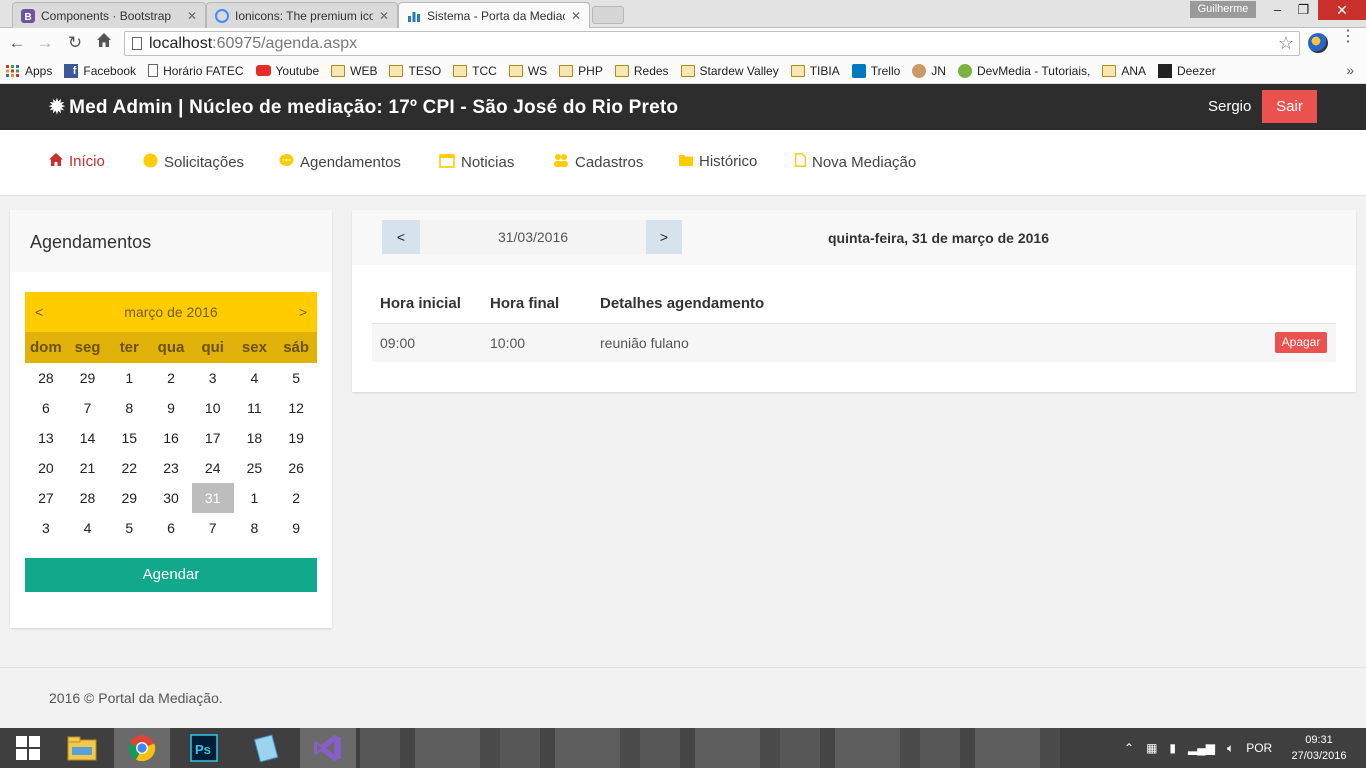 This screenshot has width=1366, height=768. Describe the element at coordinates (296, 468) in the screenshot. I see `calendar-day: 26` at that location.